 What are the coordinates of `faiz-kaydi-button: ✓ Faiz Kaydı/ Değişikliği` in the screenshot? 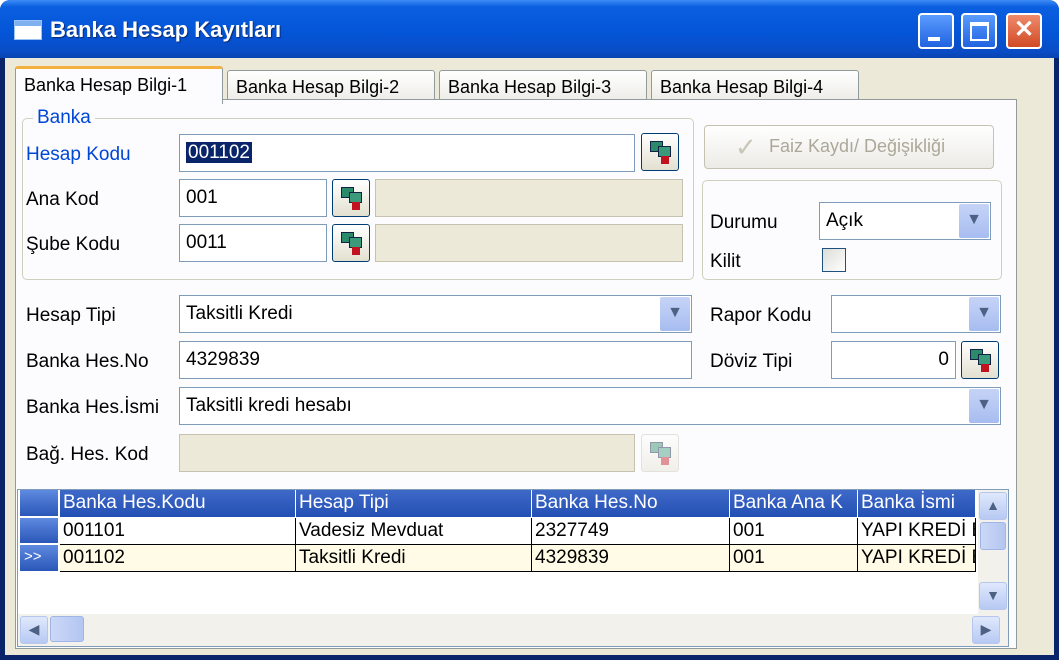 It's located at (849, 147).